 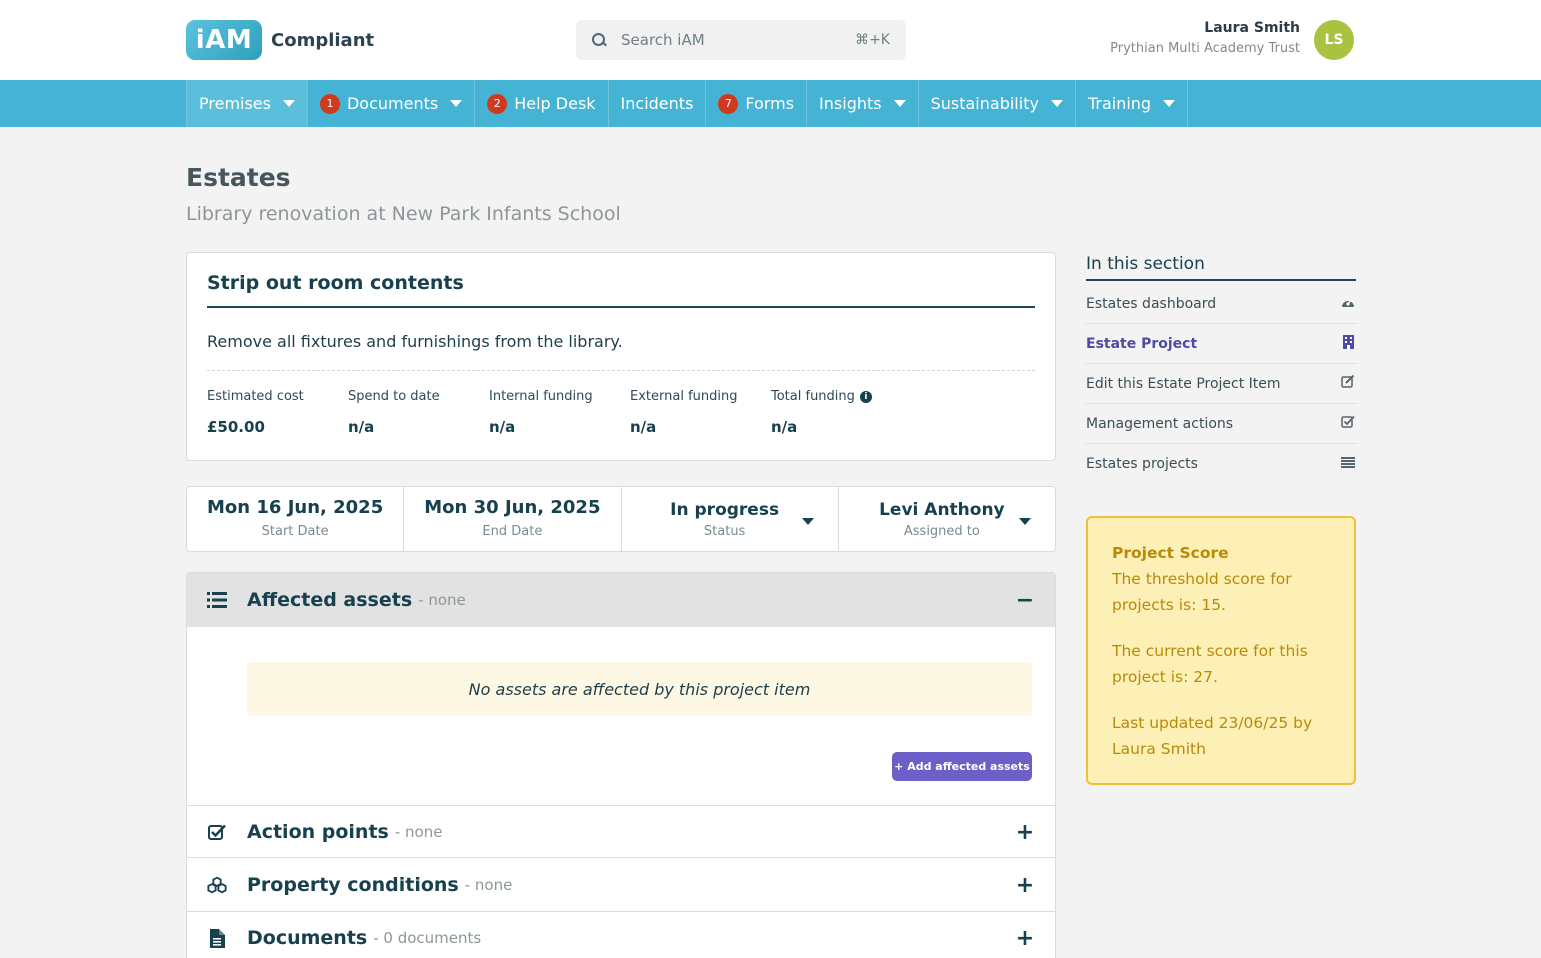 I want to click on global-search: ⌘+K, so click(x=741, y=40).